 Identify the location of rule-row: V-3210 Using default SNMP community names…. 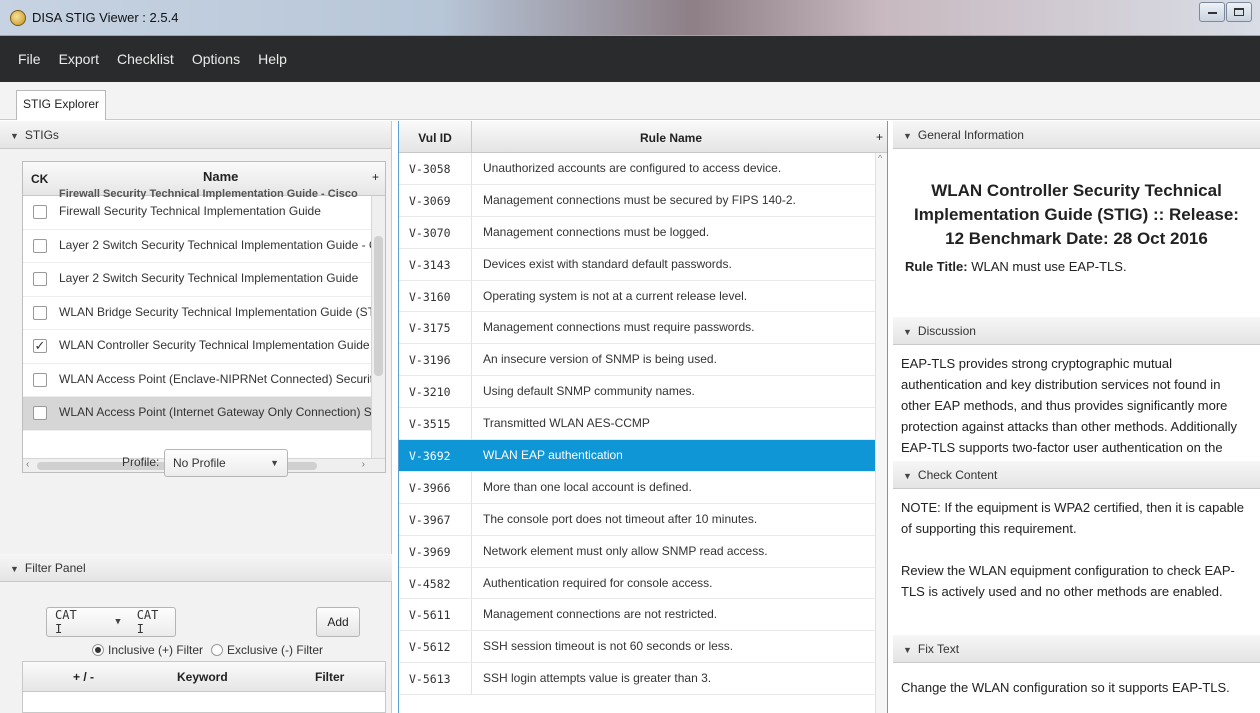
(643, 392).